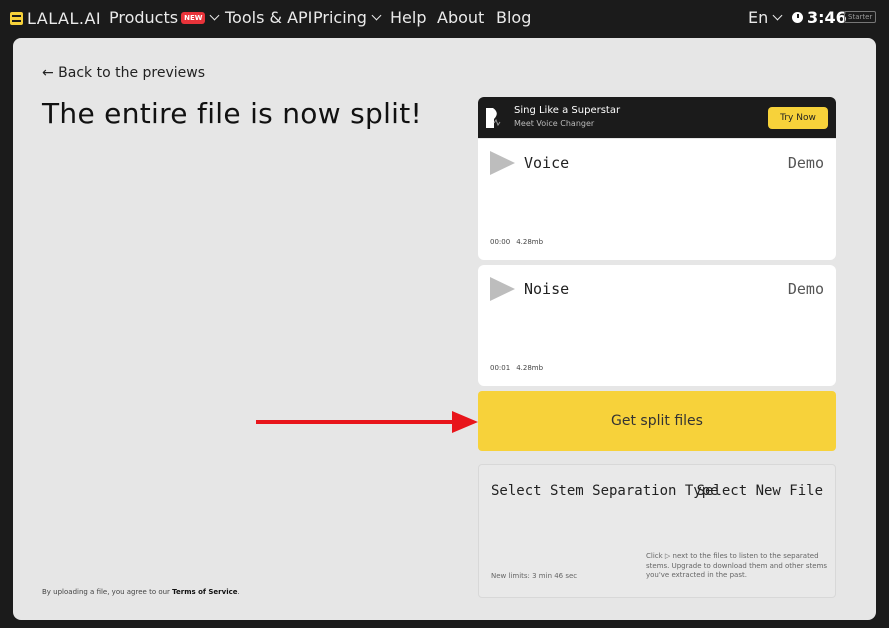 This screenshot has height=628, width=889. I want to click on language-select: En, so click(765, 17).